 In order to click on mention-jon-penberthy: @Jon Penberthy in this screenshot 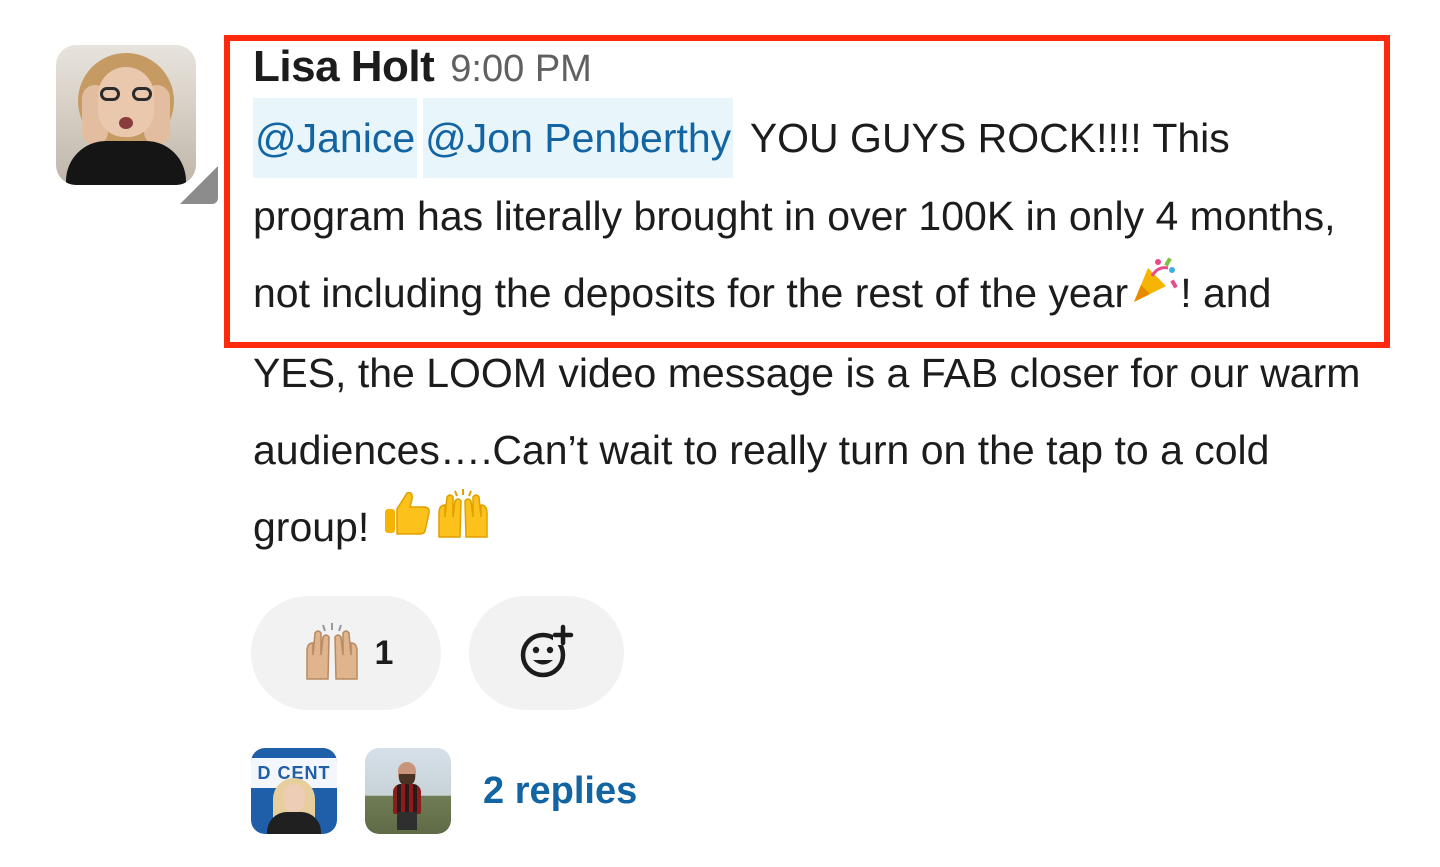, I will do `click(578, 138)`.